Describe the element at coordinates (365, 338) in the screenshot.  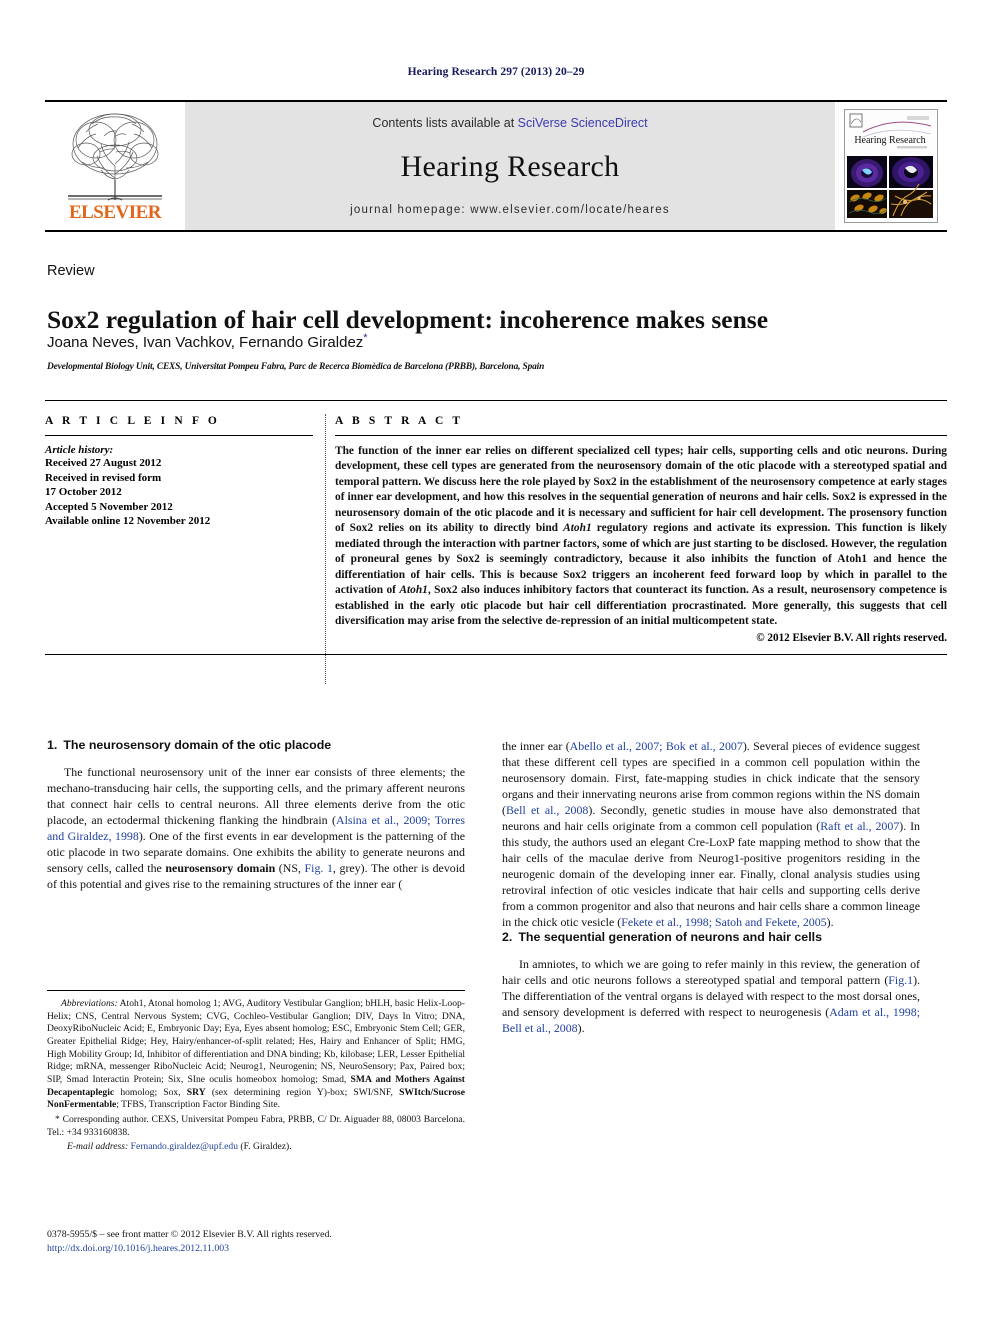
I see `corresponding-author-marker: *` at that location.